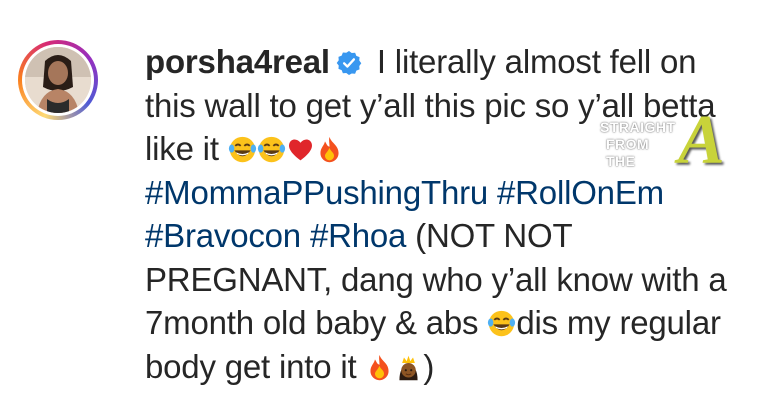 This screenshot has height=413, width=768. Describe the element at coordinates (300, 150) in the screenshot. I see `red-heart-icon` at that location.